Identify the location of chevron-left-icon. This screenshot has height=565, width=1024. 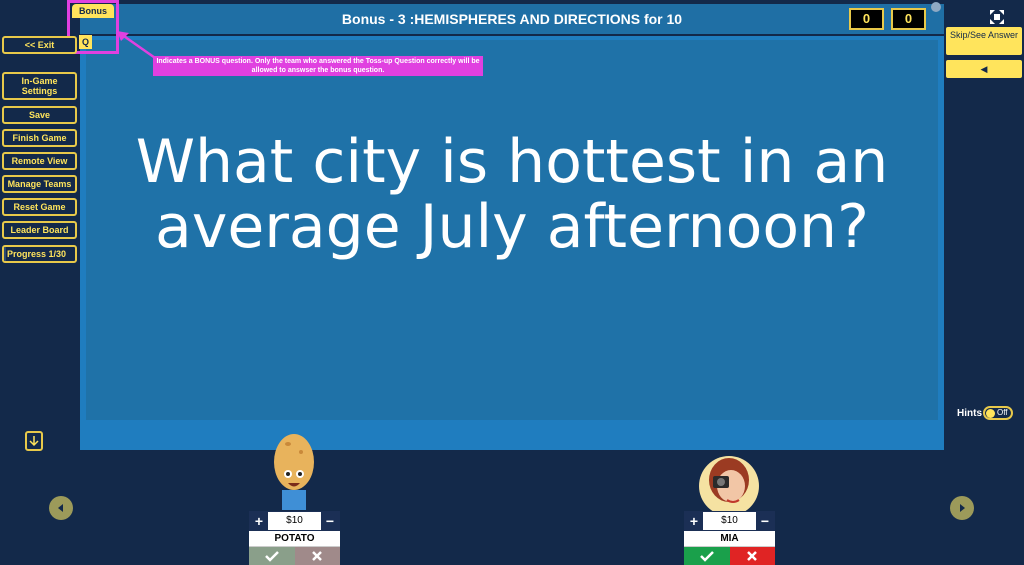
(60, 508).